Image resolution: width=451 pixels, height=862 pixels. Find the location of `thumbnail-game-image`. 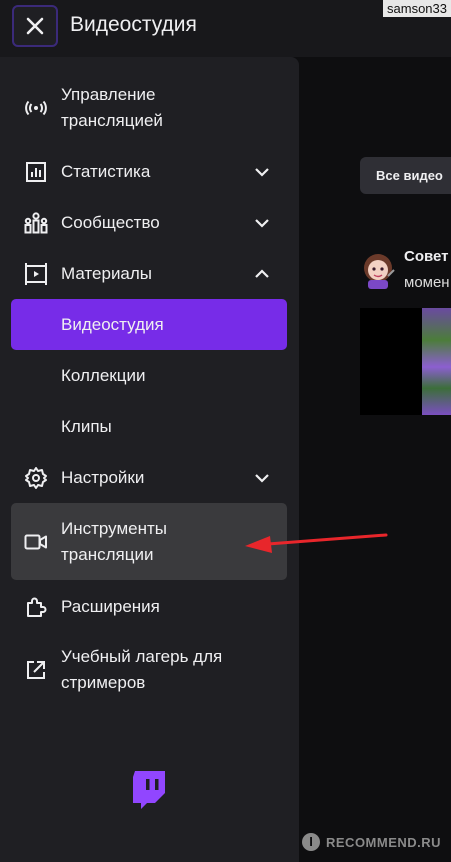

thumbnail-game-image is located at coordinates (436, 361).